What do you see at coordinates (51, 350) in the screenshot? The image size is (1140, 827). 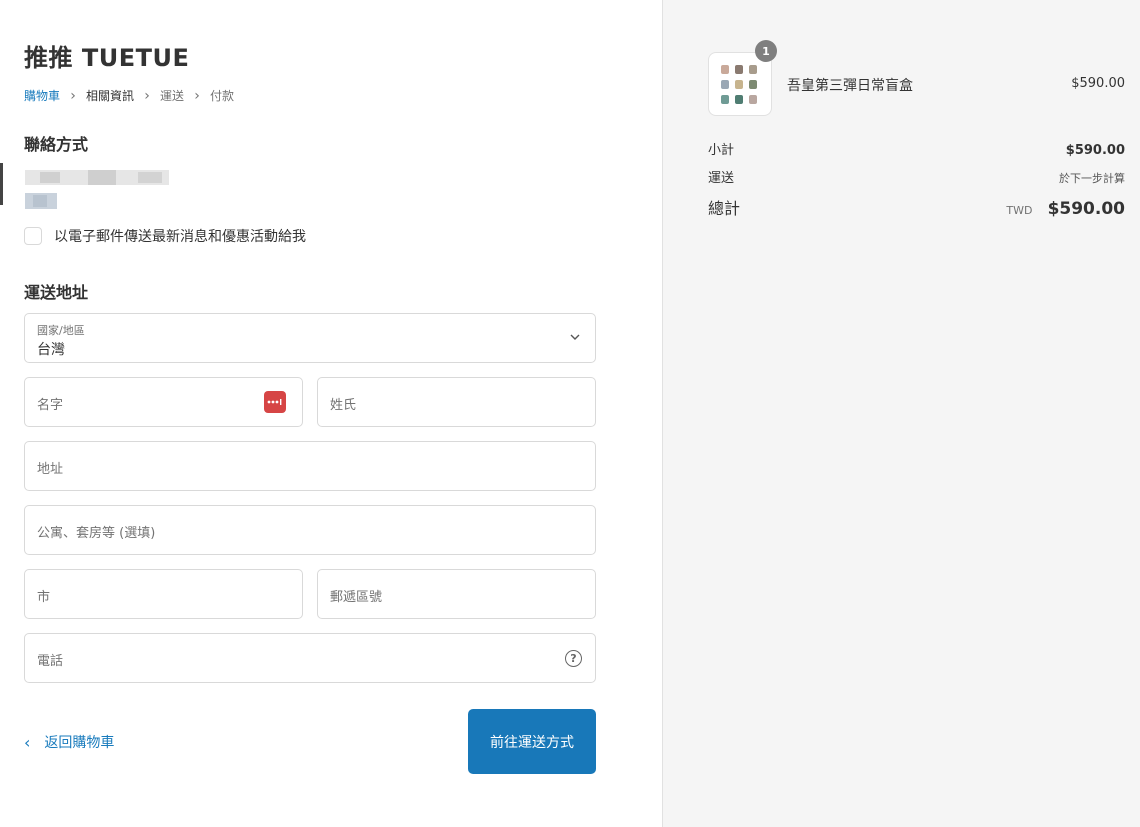 I see `country-value: 台灣` at bounding box center [51, 350].